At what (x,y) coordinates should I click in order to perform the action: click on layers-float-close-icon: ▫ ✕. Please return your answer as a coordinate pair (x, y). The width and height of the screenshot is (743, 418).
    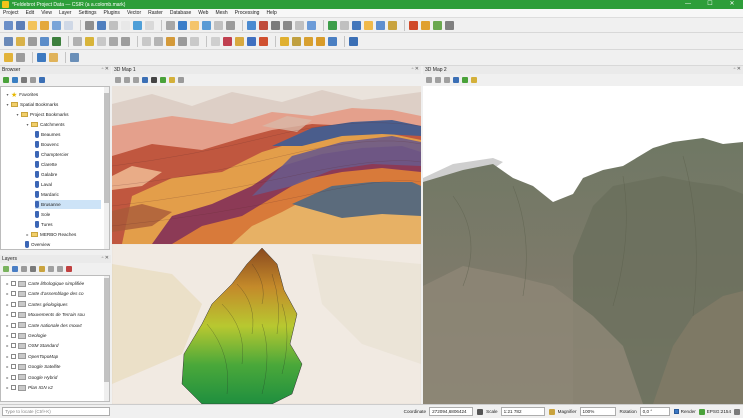
    Looking at the image, I should click on (105, 258).